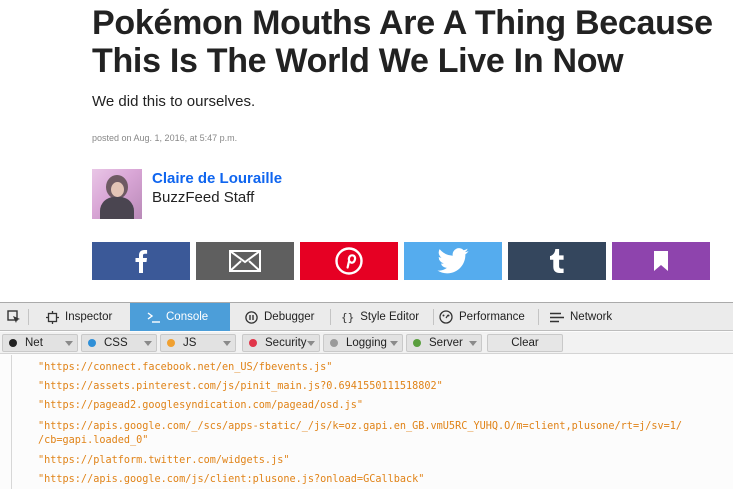 Image resolution: width=733 pixels, height=489 pixels. I want to click on console-gutter, so click(11, 422).